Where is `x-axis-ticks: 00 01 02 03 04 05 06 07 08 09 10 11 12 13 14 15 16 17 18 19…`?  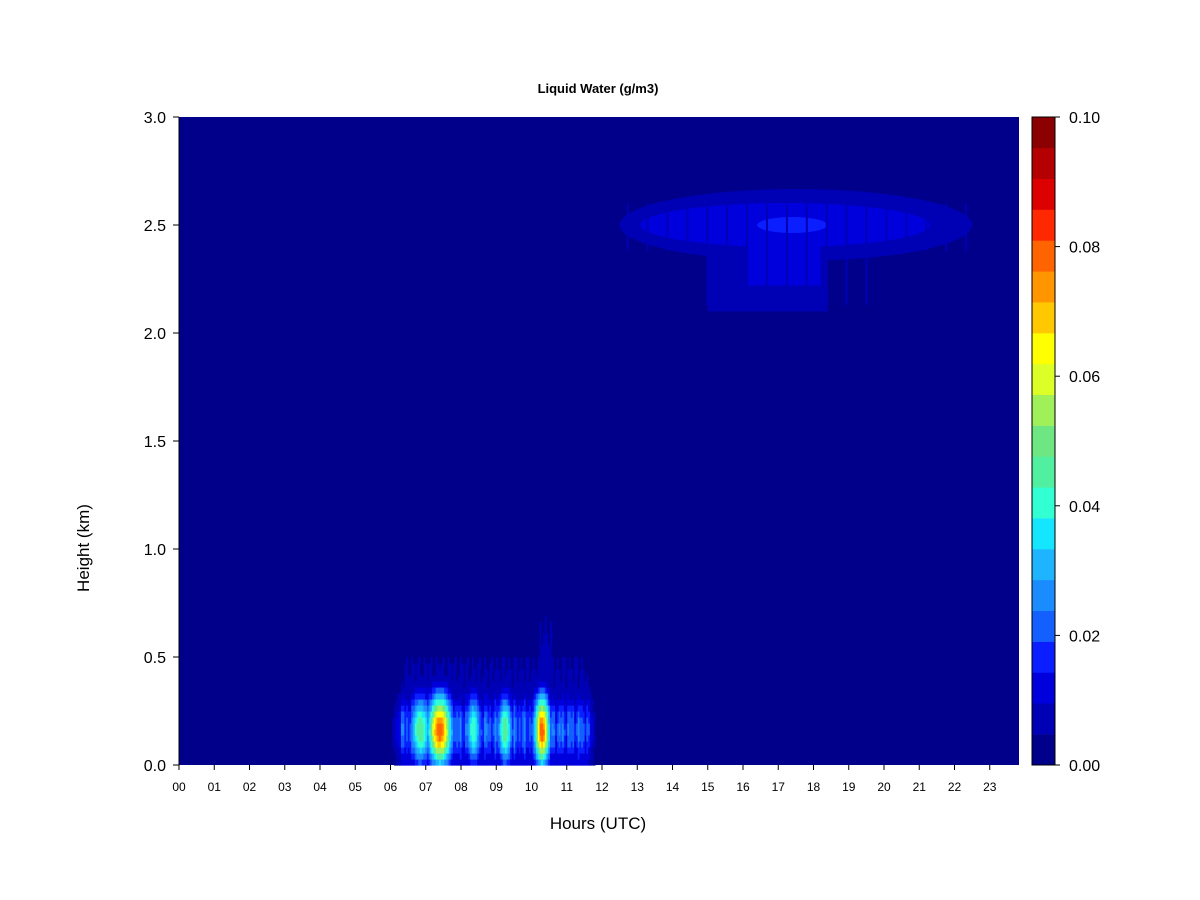 x-axis-ticks: 00 01 02 03 04 05 06 07 08 09 10 11 12 13 14 15 16 17 18 19… is located at coordinates (584, 779).